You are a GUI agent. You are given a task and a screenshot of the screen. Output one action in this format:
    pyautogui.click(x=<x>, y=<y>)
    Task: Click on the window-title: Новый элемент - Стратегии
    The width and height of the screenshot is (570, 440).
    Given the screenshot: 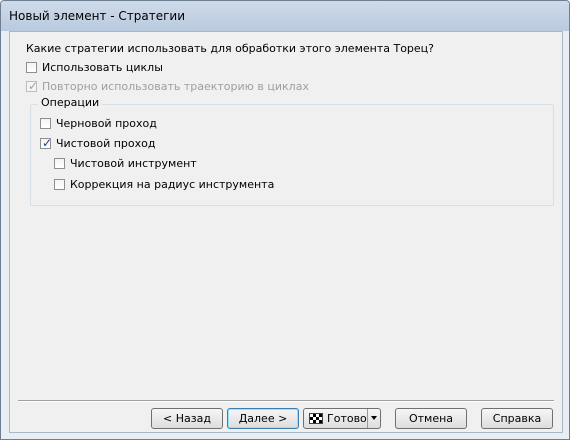 What is the action you would take?
    pyautogui.click(x=97, y=16)
    